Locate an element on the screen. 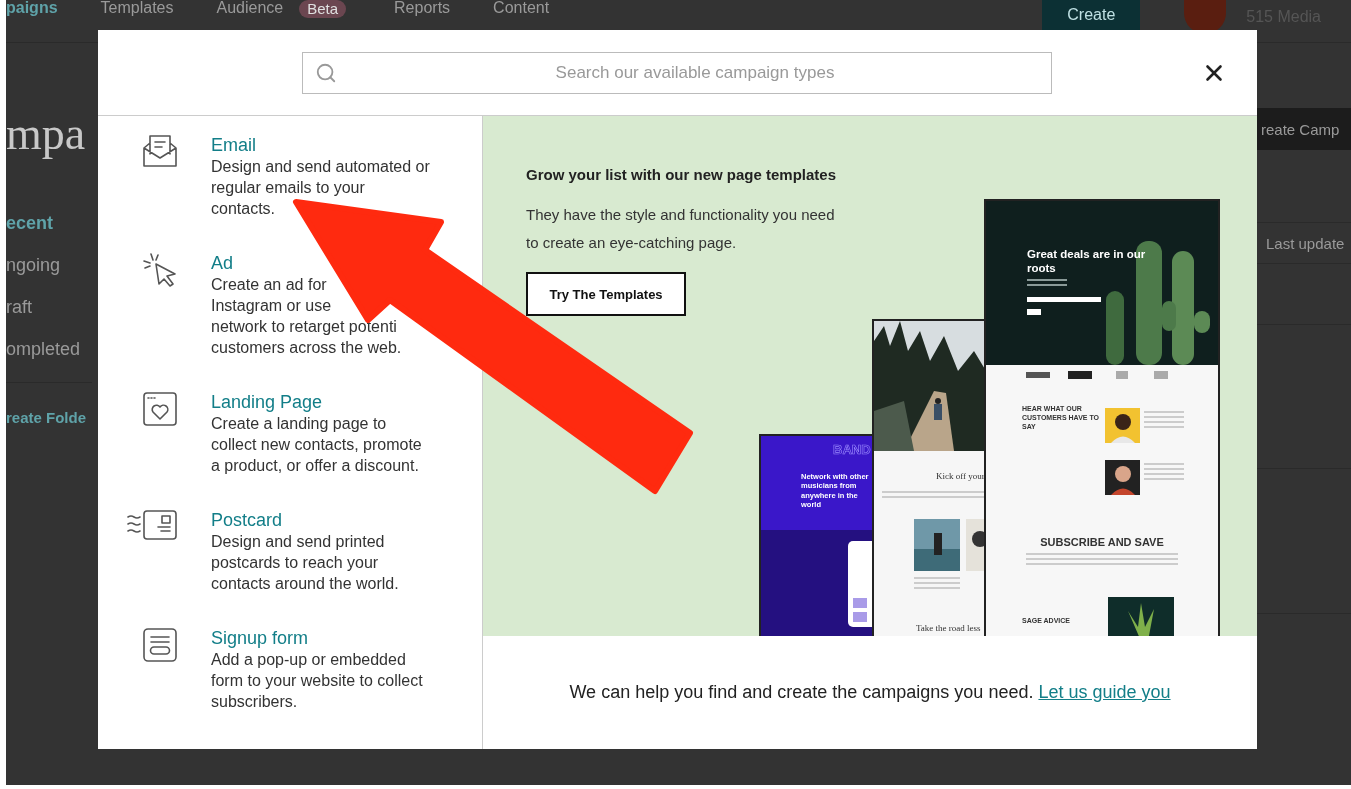 This screenshot has height=789, width=1351. postcard-icon is located at coordinates (152, 525).